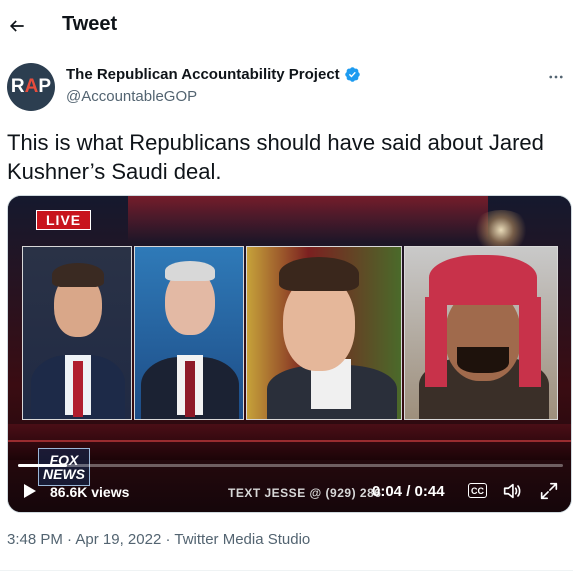 This screenshot has width=573, height=574. Describe the element at coordinates (290, 465) in the screenshot. I see `video-progress-bar` at that location.